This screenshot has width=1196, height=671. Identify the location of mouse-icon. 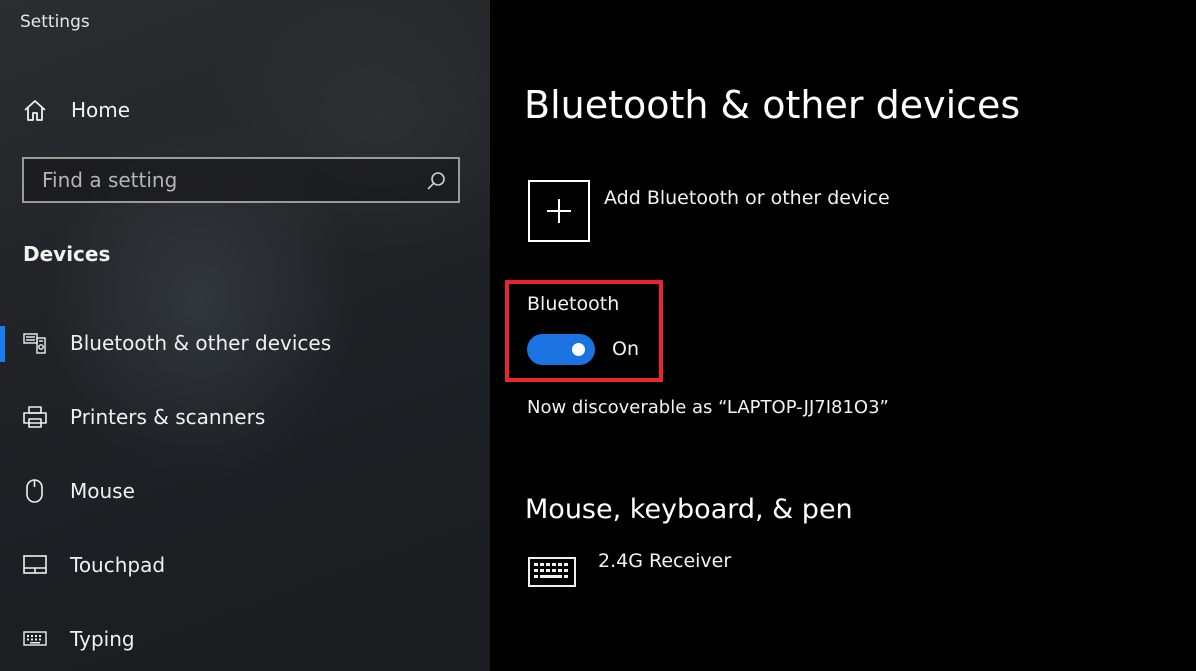
(35, 491).